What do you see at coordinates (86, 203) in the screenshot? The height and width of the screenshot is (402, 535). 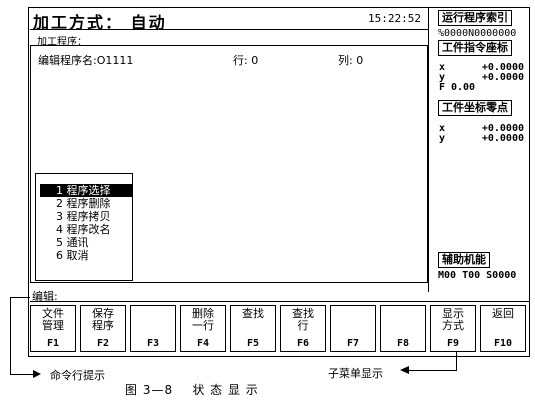 I see `menu-item-program-delete: 2 程序删除` at bounding box center [86, 203].